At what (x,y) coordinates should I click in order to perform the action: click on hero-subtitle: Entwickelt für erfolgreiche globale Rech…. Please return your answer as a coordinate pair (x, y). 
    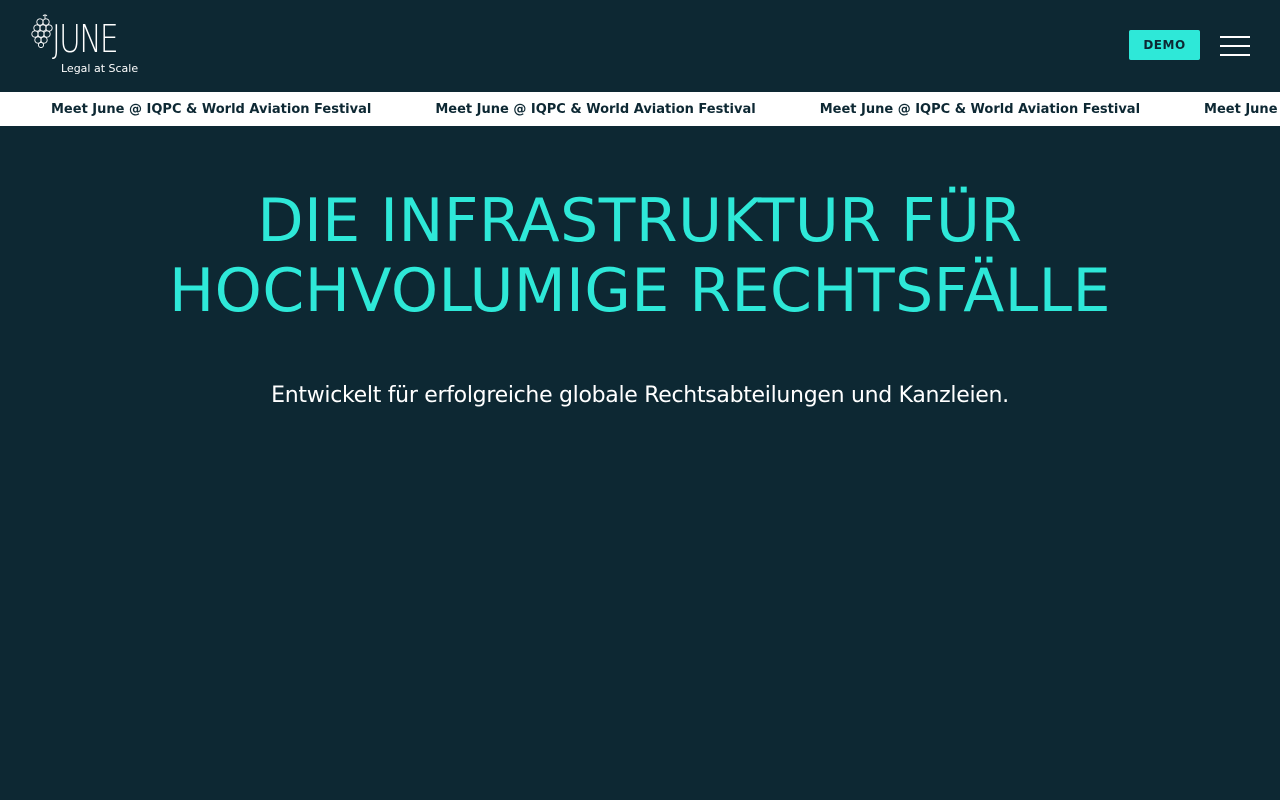
    Looking at the image, I should click on (640, 395).